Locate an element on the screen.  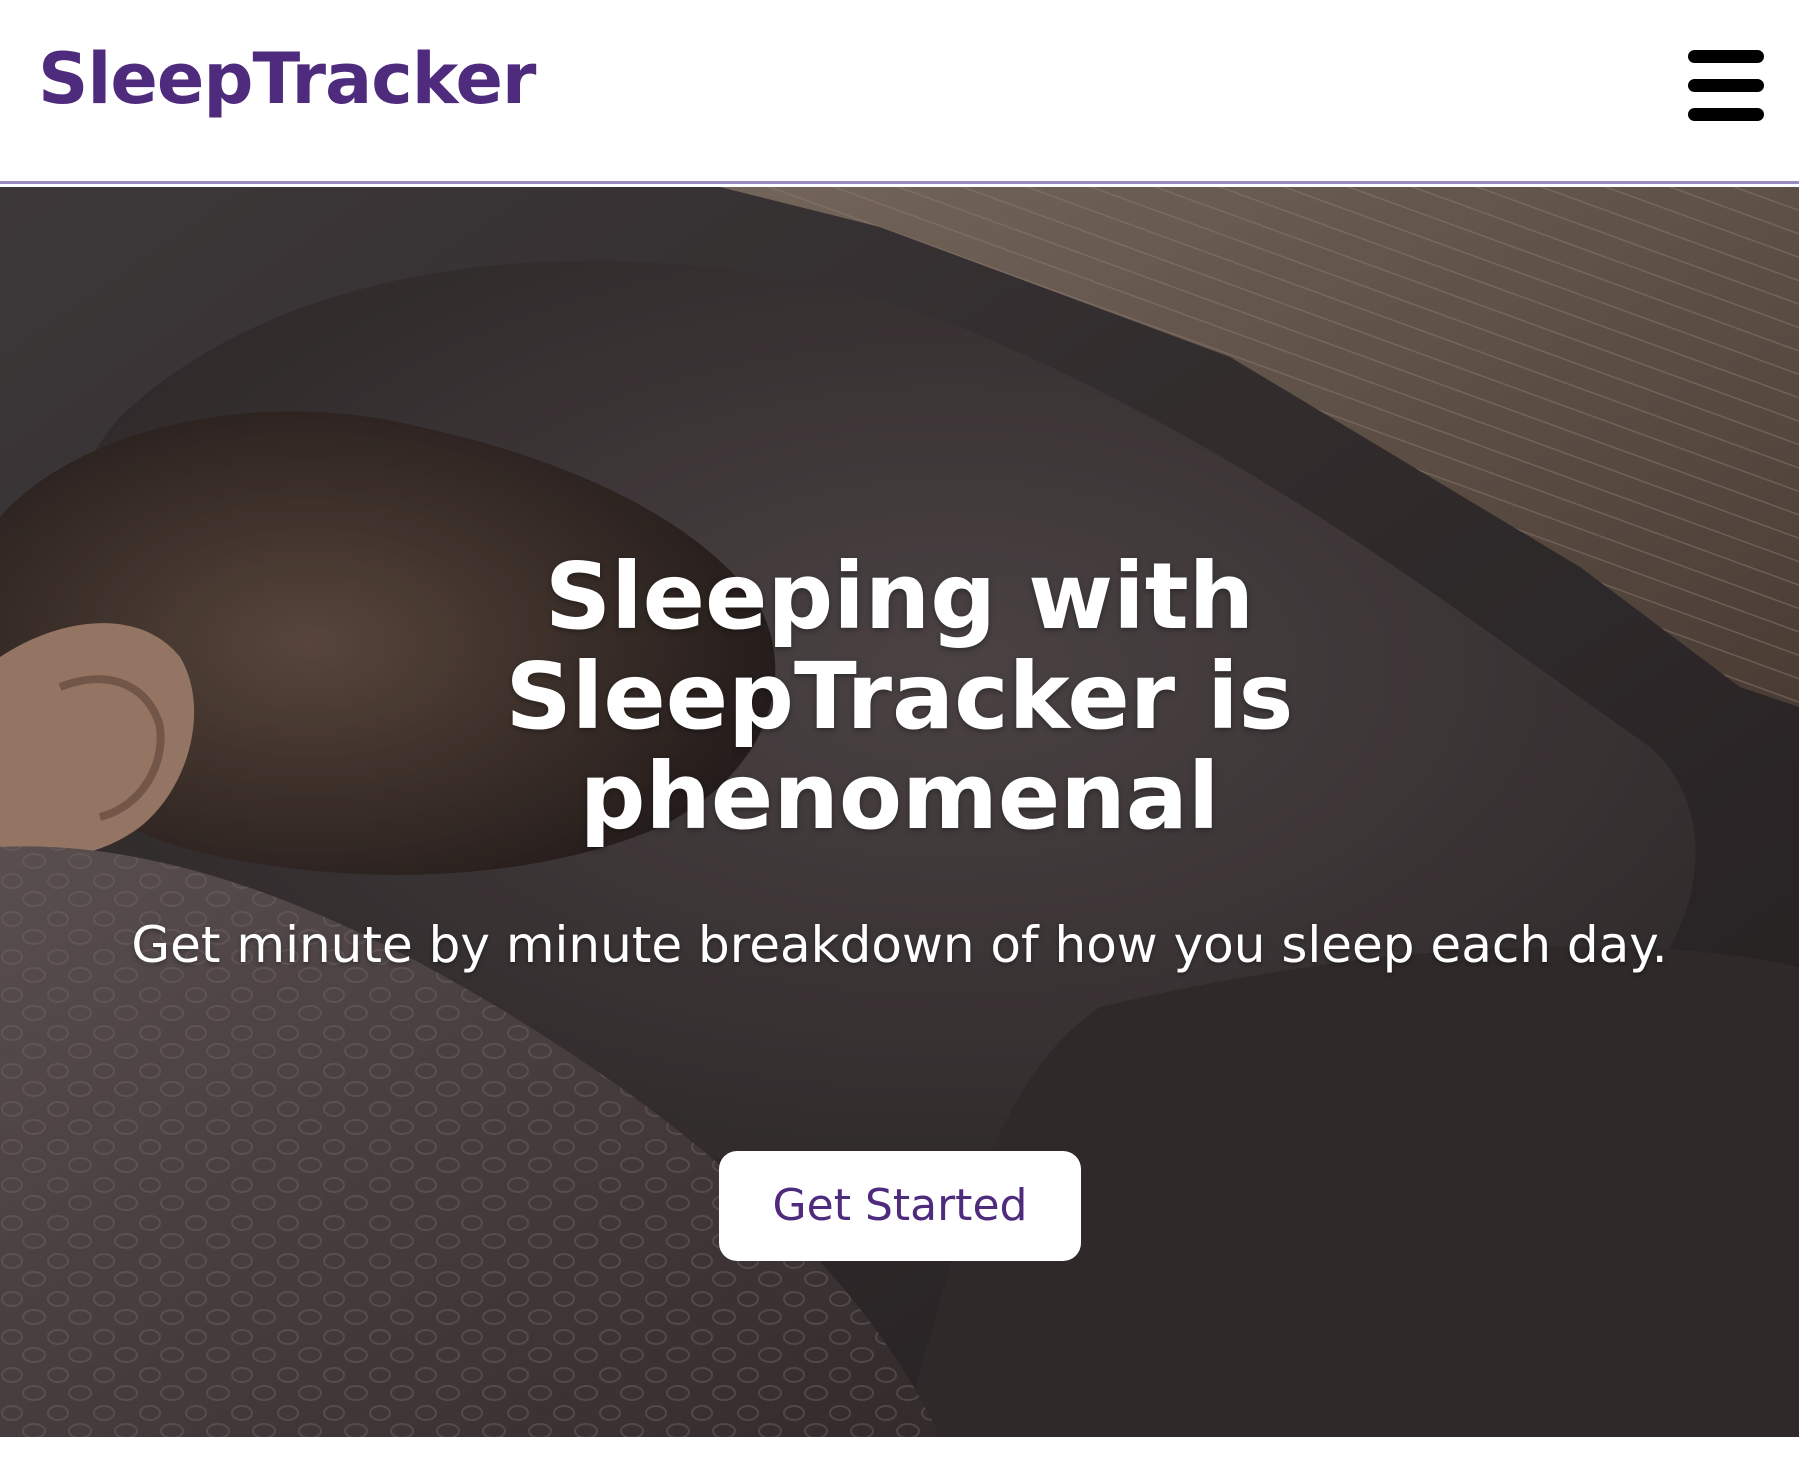
hamburger-menu-icon is located at coordinates (1726, 86).